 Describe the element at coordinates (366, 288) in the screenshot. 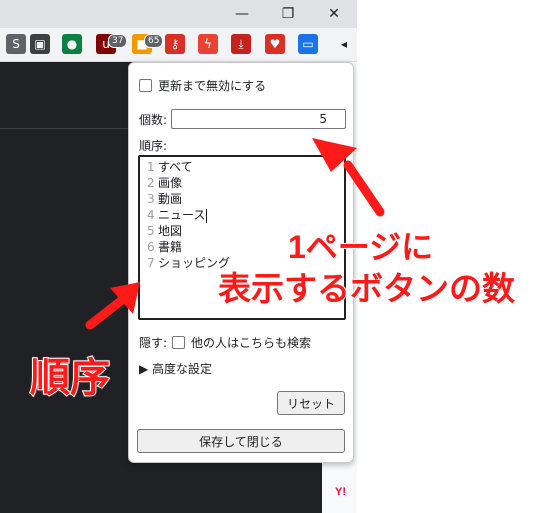

I see `annotation-count-line2: 表示するボタンの数` at that location.